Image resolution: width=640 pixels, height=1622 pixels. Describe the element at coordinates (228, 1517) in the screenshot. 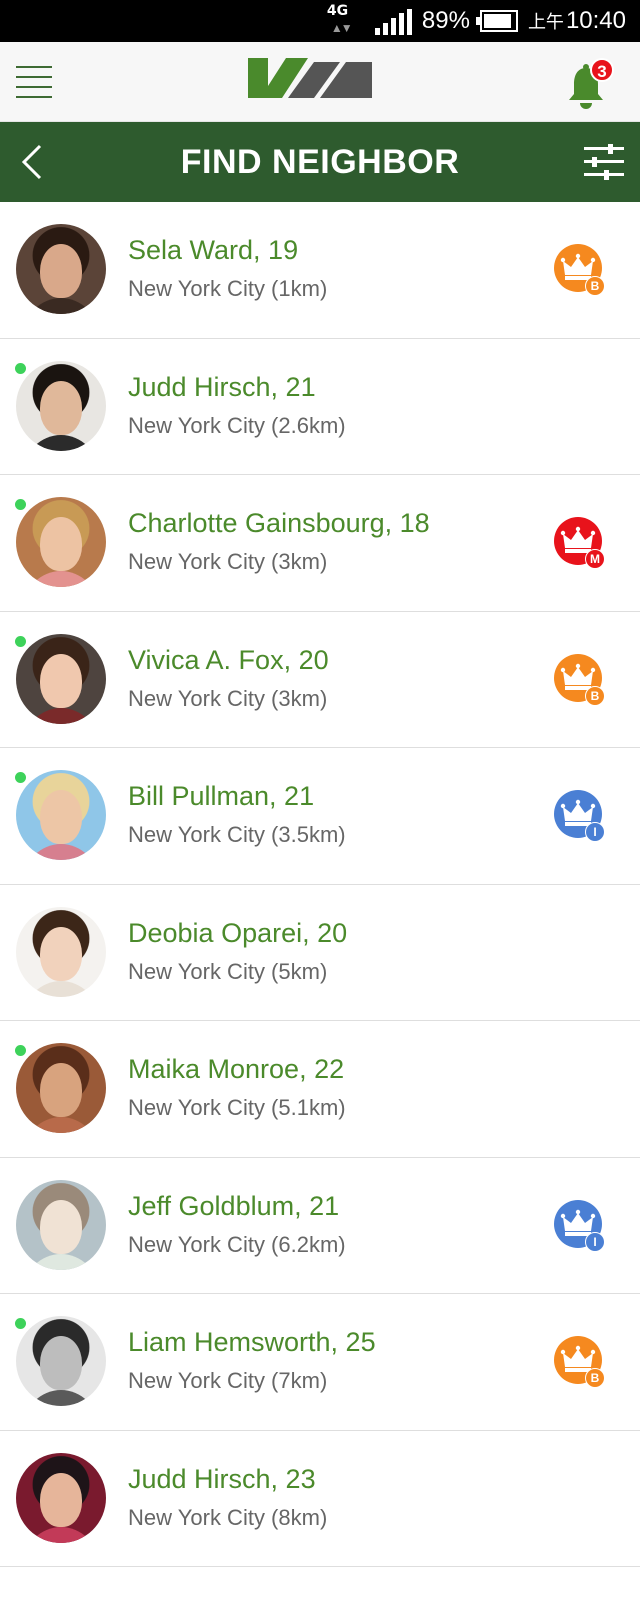

I see `neighbor-location: New York City (8km)` at that location.